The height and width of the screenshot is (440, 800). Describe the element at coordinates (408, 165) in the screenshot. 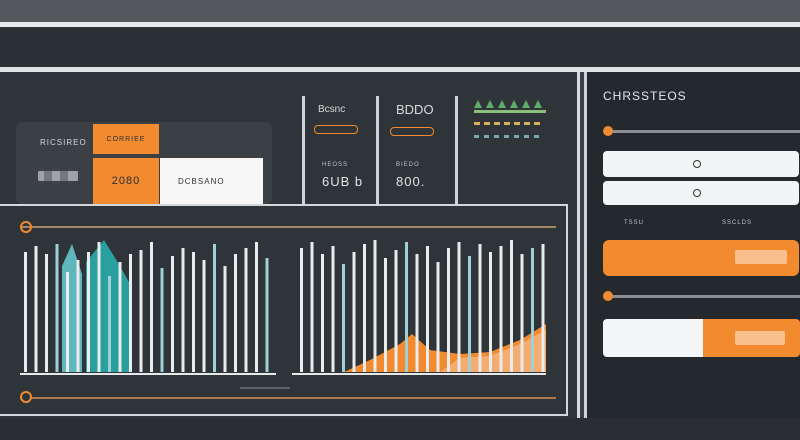

I see `stat-small-label: BIEDO` at that location.